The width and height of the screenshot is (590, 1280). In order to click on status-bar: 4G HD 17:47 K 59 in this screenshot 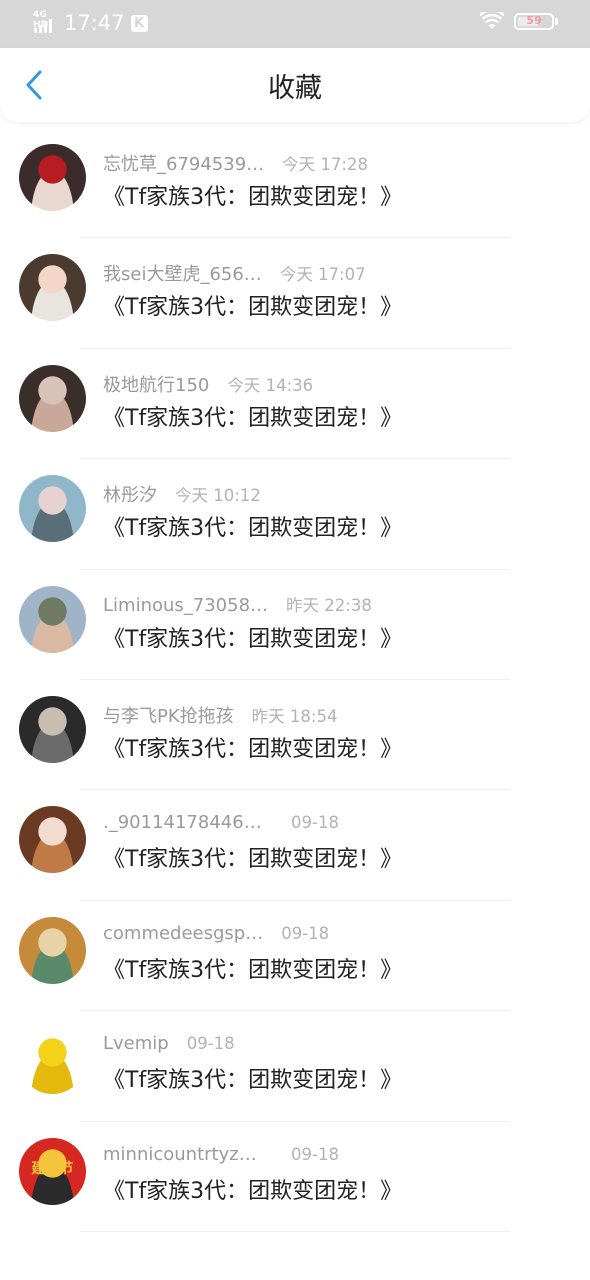, I will do `click(295, 24)`.